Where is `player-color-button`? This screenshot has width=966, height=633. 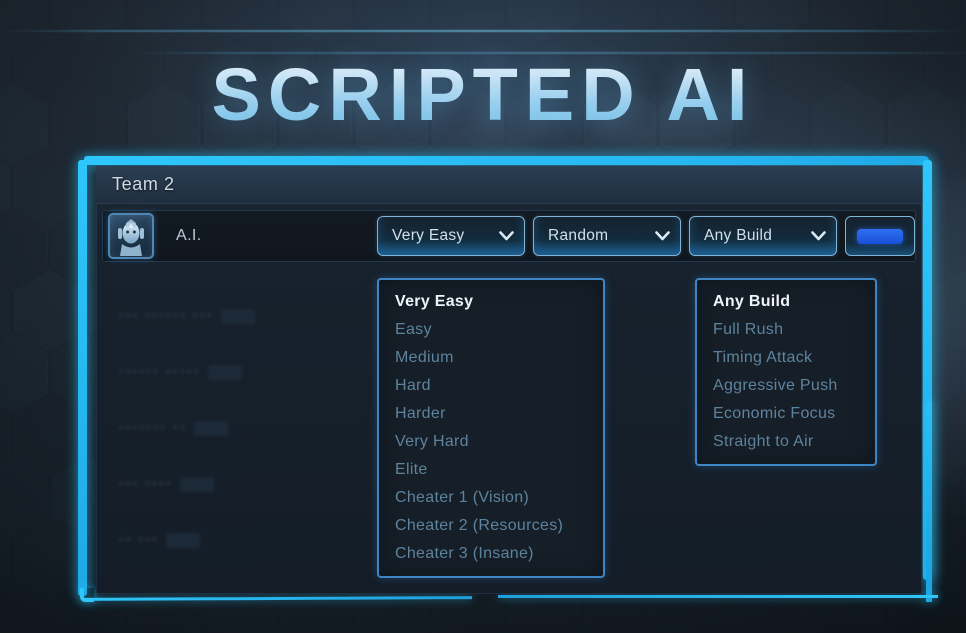 player-color-button is located at coordinates (880, 236).